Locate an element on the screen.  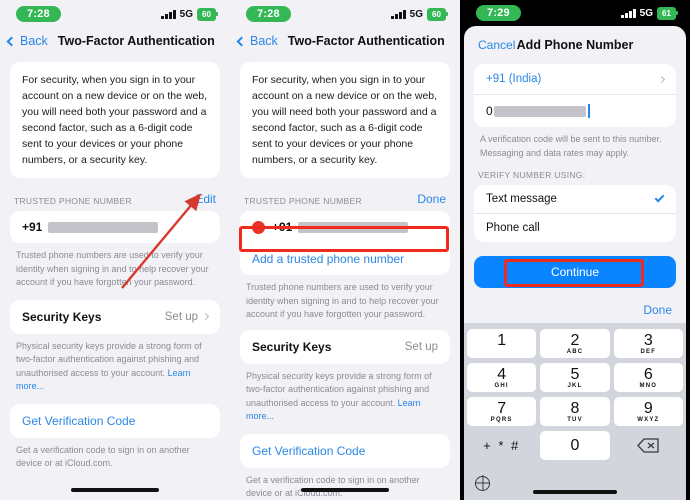
key-5: 5 JKL is located at coordinates (575, 377).